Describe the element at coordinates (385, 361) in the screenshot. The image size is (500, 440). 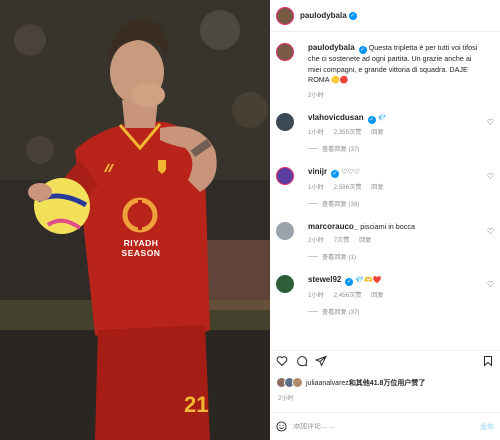
I see `post-actions` at that location.